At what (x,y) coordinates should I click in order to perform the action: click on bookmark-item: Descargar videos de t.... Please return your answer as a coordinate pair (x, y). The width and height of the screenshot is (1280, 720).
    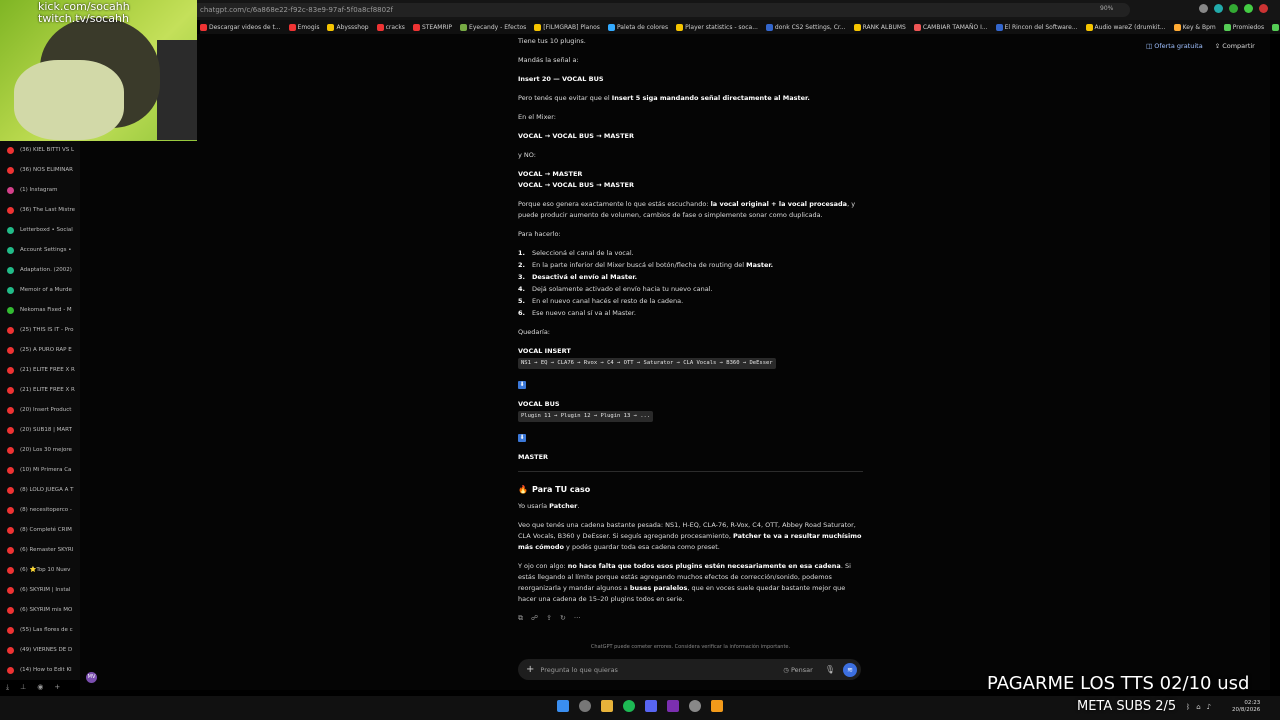
    Looking at the image, I should click on (240, 27).